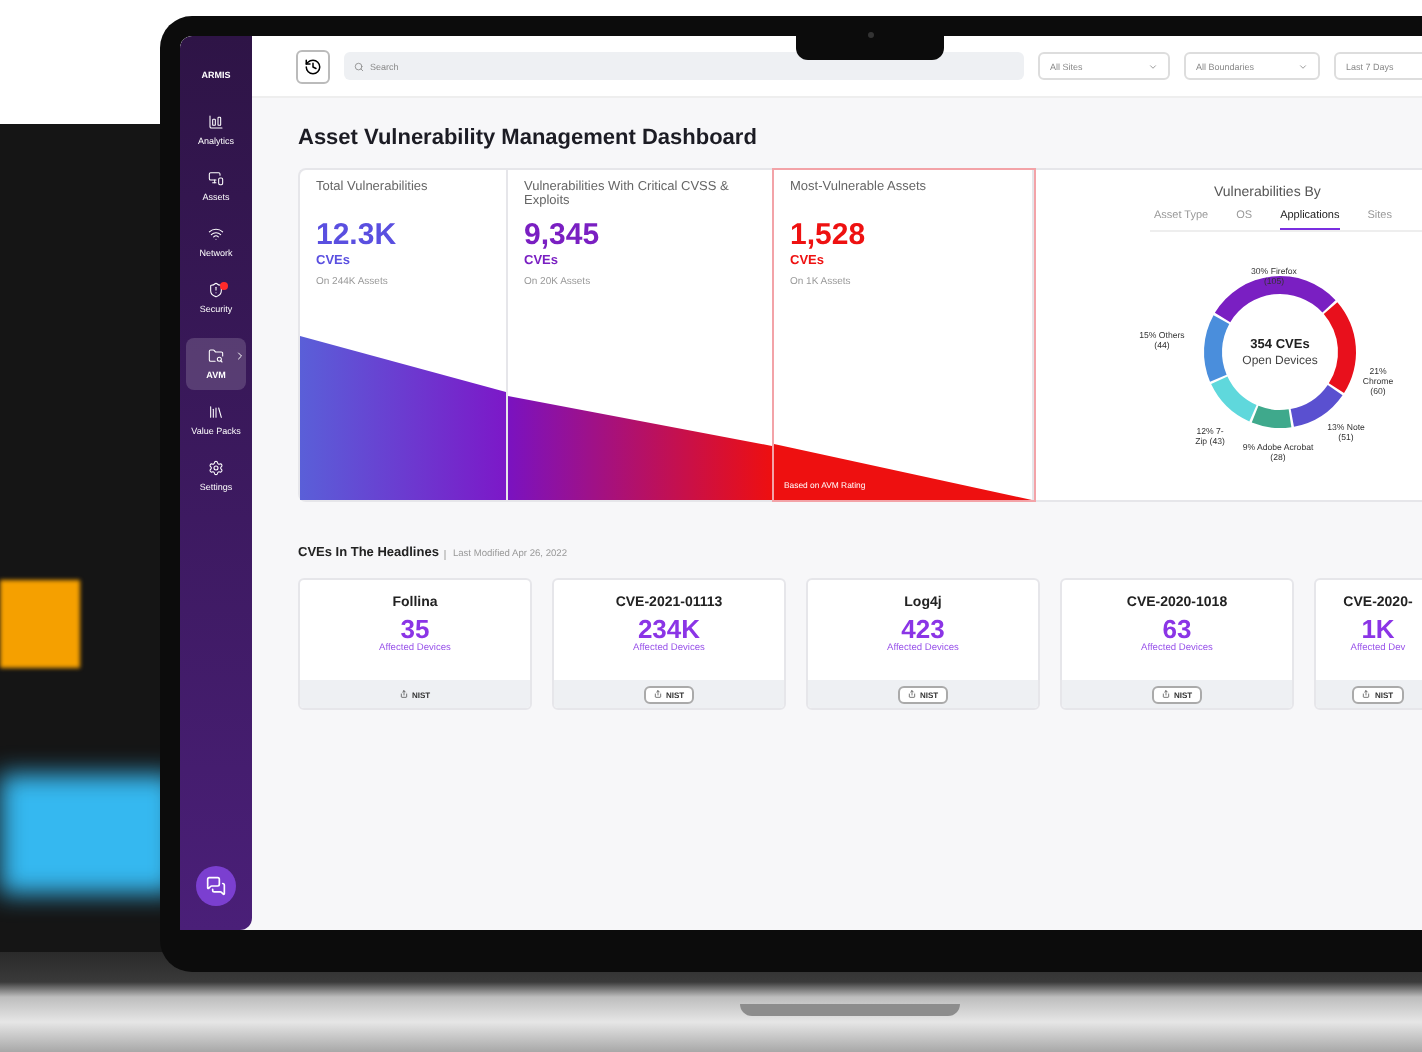  I want to click on help-chat-button, so click(216, 886).